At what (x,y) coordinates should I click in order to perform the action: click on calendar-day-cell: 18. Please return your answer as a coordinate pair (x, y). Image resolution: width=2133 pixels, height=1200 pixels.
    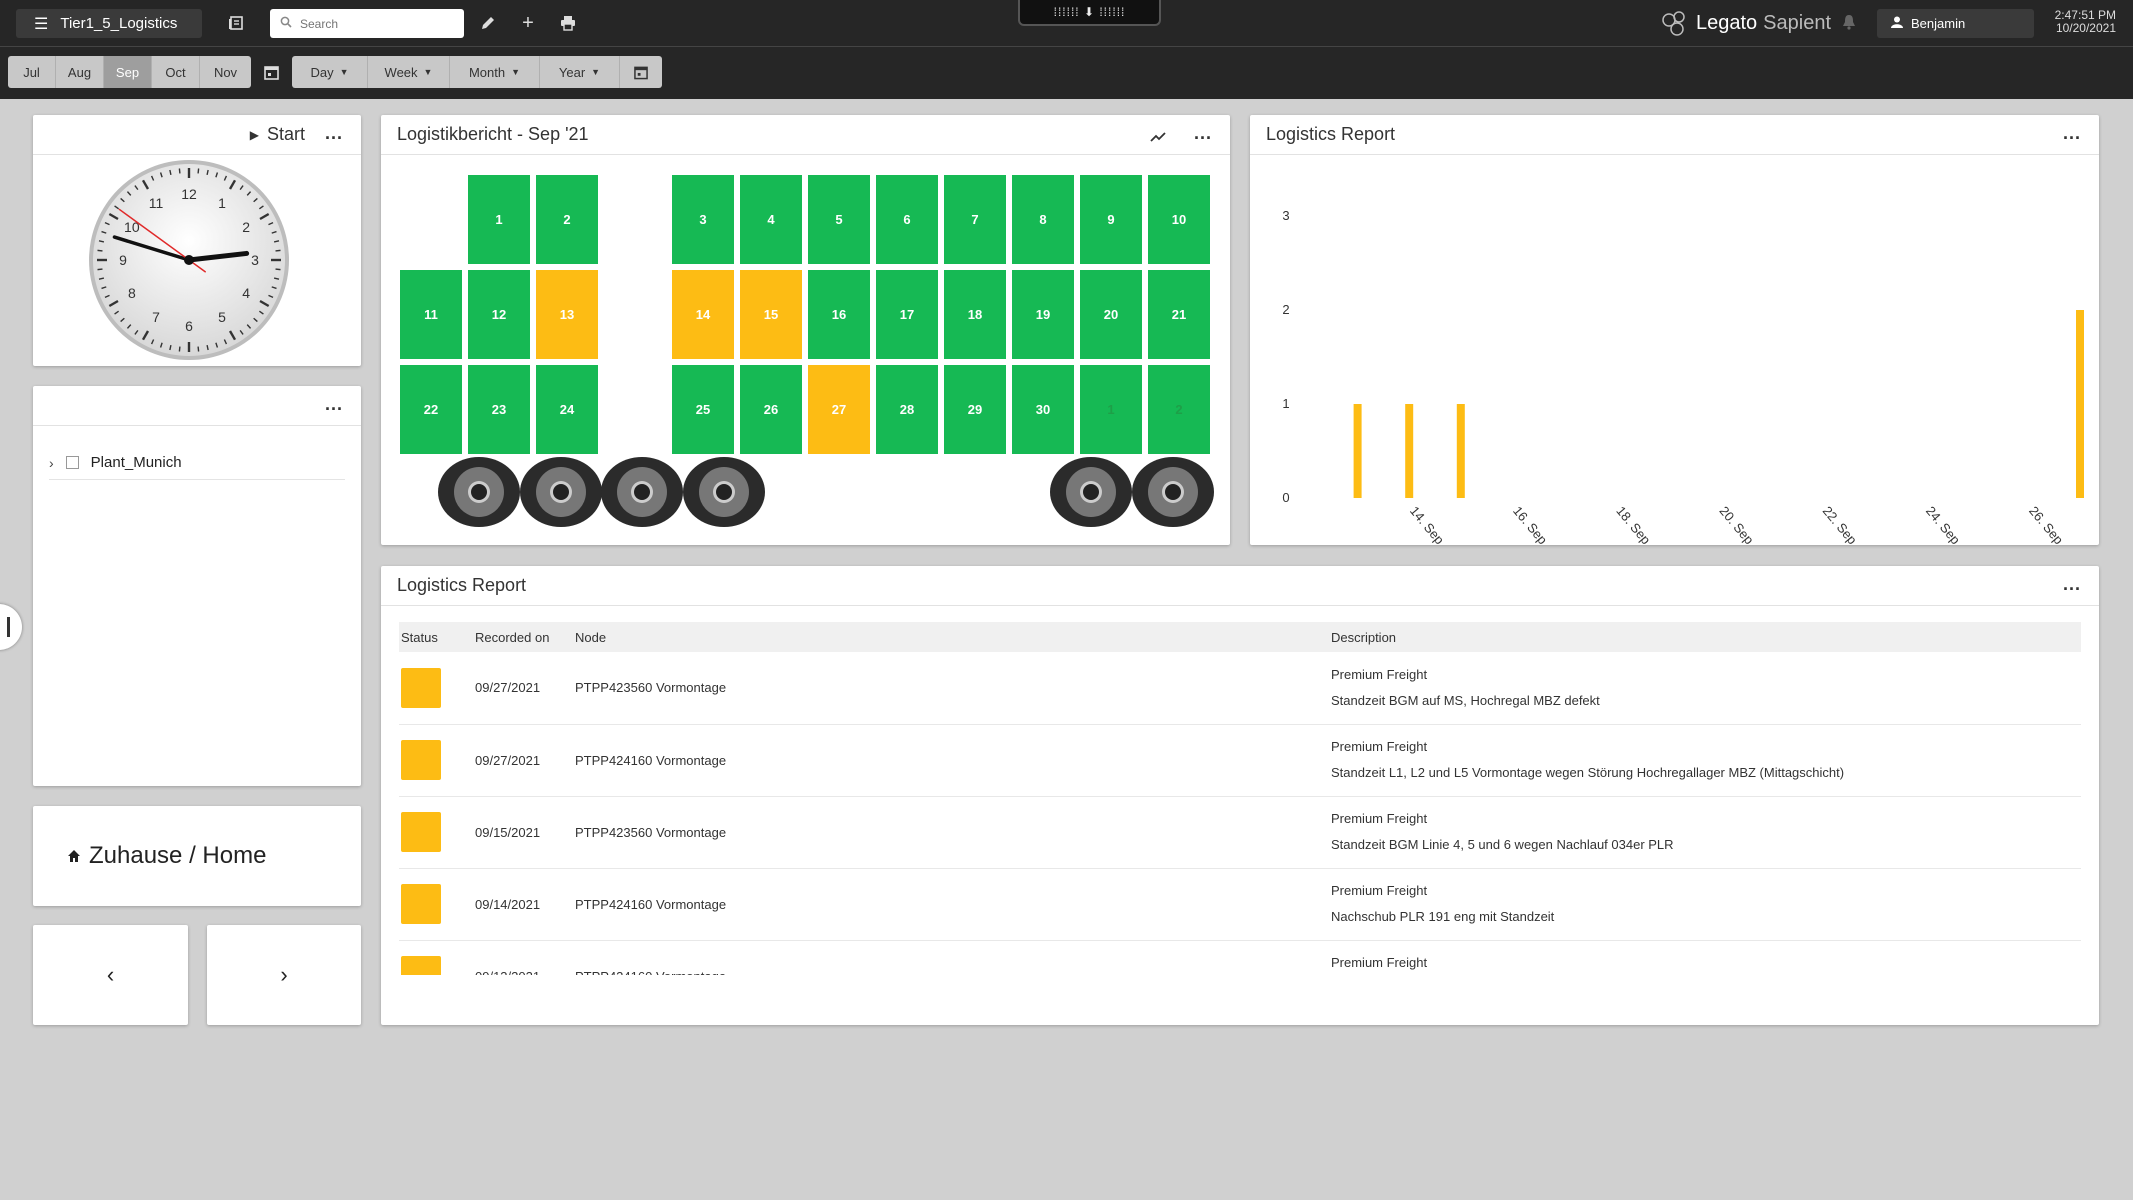
    Looking at the image, I should click on (975, 314).